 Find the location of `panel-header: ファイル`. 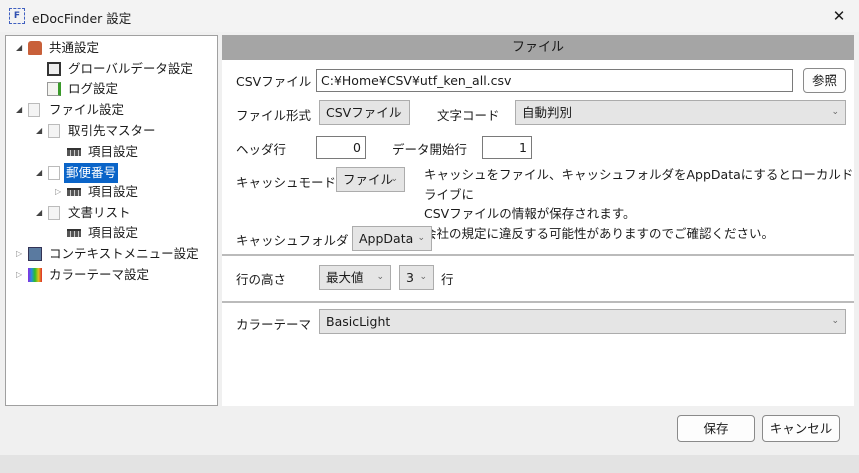

panel-header: ファイル is located at coordinates (538, 47).